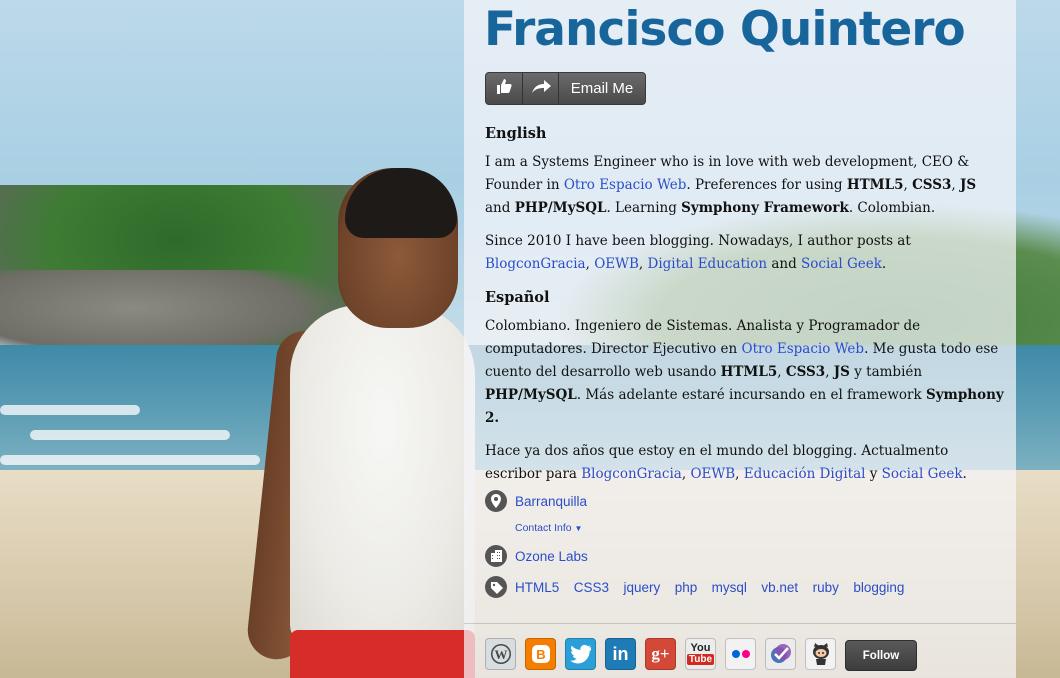  What do you see at coordinates (686, 587) in the screenshot?
I see `tag-link: php` at bounding box center [686, 587].